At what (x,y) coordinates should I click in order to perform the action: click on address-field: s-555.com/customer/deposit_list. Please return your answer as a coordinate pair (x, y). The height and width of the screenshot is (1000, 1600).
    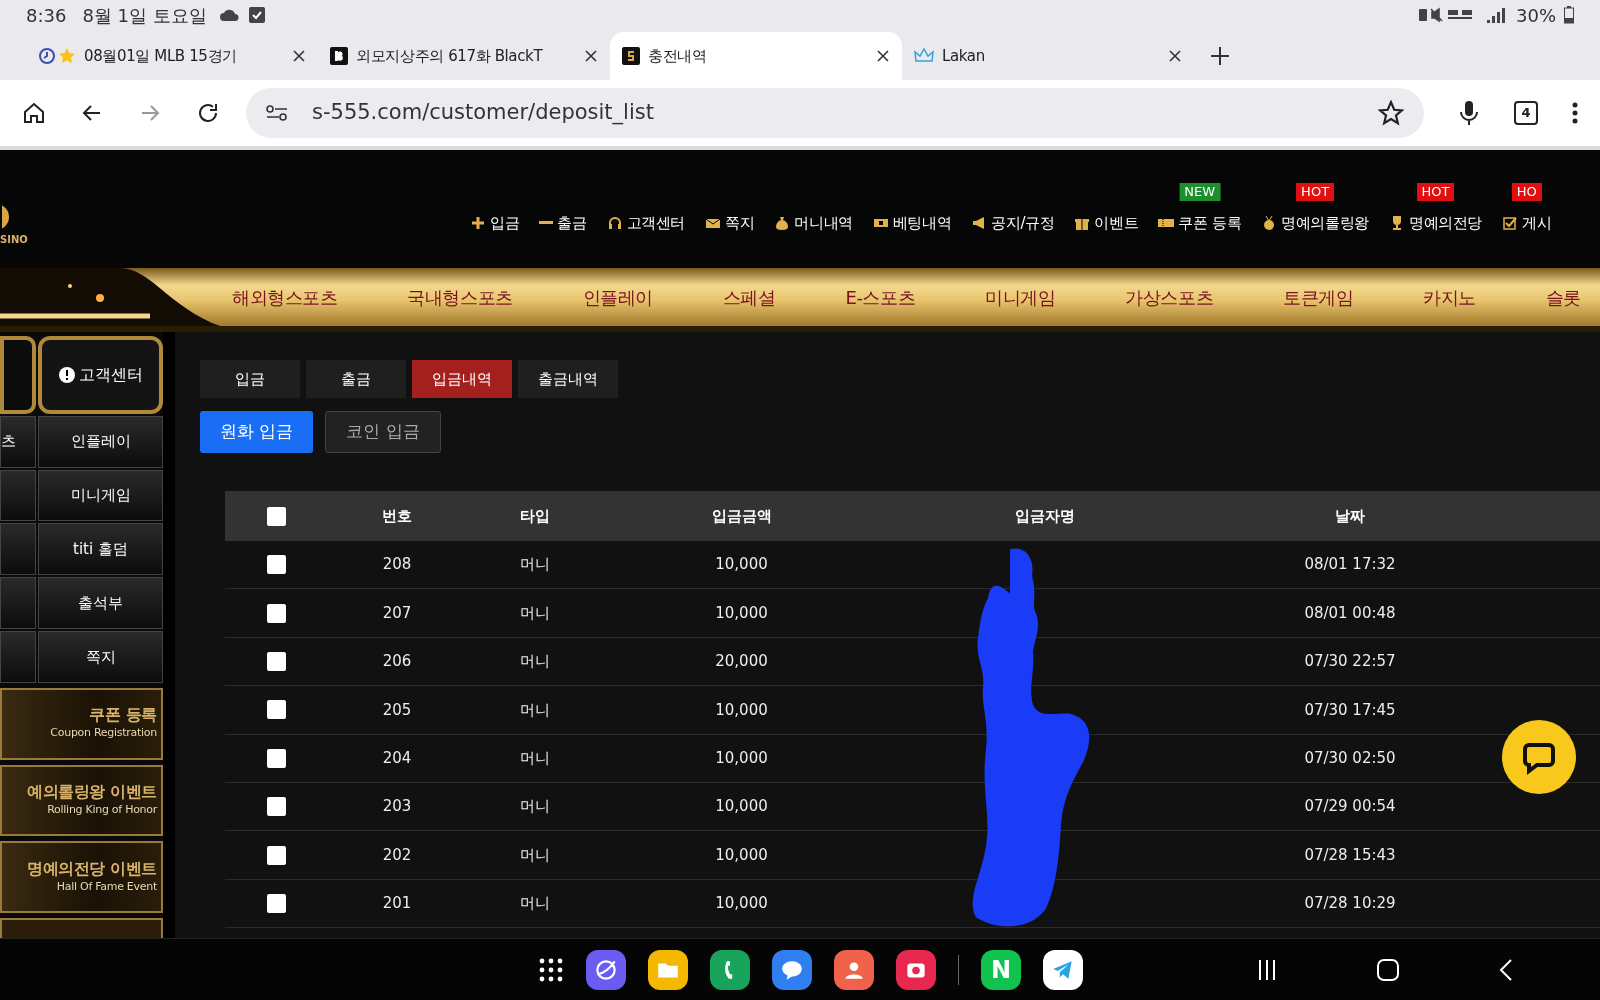
    Looking at the image, I should click on (835, 113).